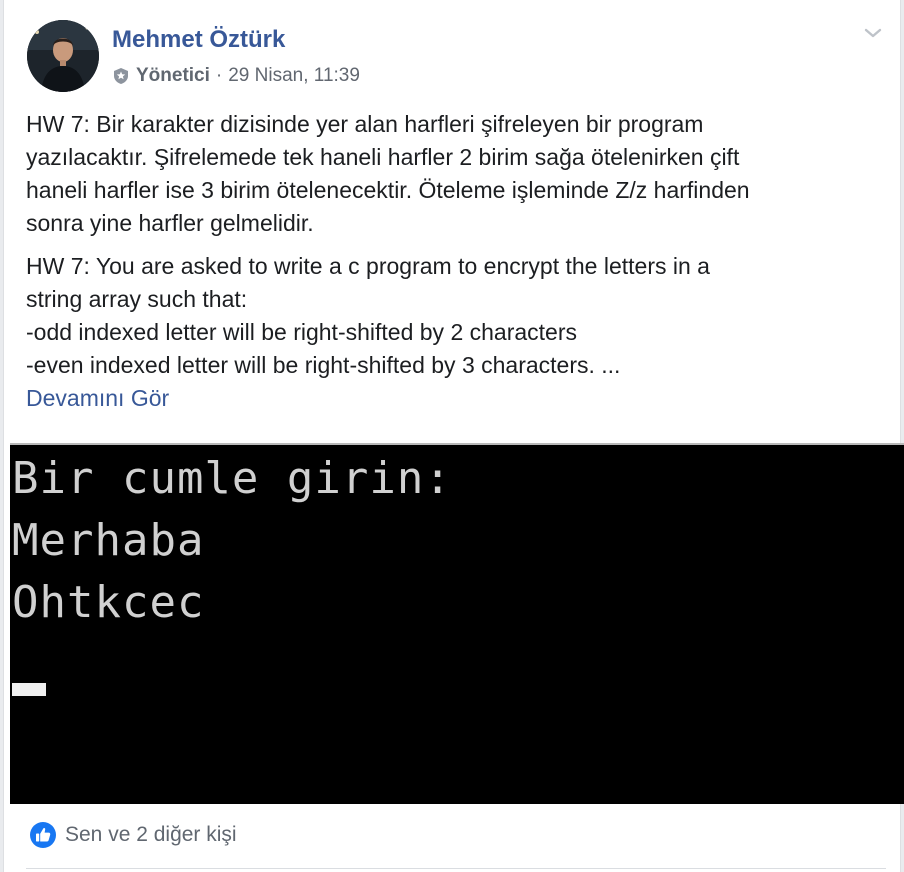 The height and width of the screenshot is (872, 904). What do you see at coordinates (456, 398) in the screenshot?
I see `see-more-link: Devamını Gör` at bounding box center [456, 398].